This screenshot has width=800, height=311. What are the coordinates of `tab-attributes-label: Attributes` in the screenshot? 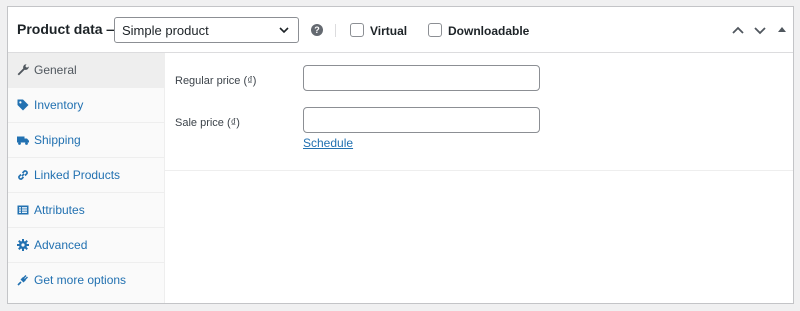 It's located at (59, 210).